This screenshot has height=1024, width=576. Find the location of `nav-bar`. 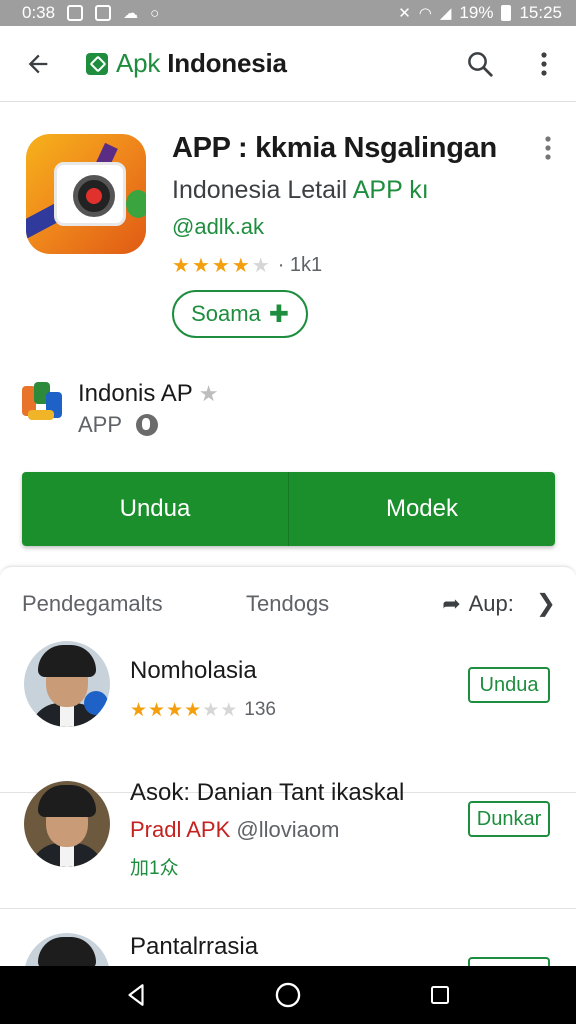

nav-bar is located at coordinates (288, 995).